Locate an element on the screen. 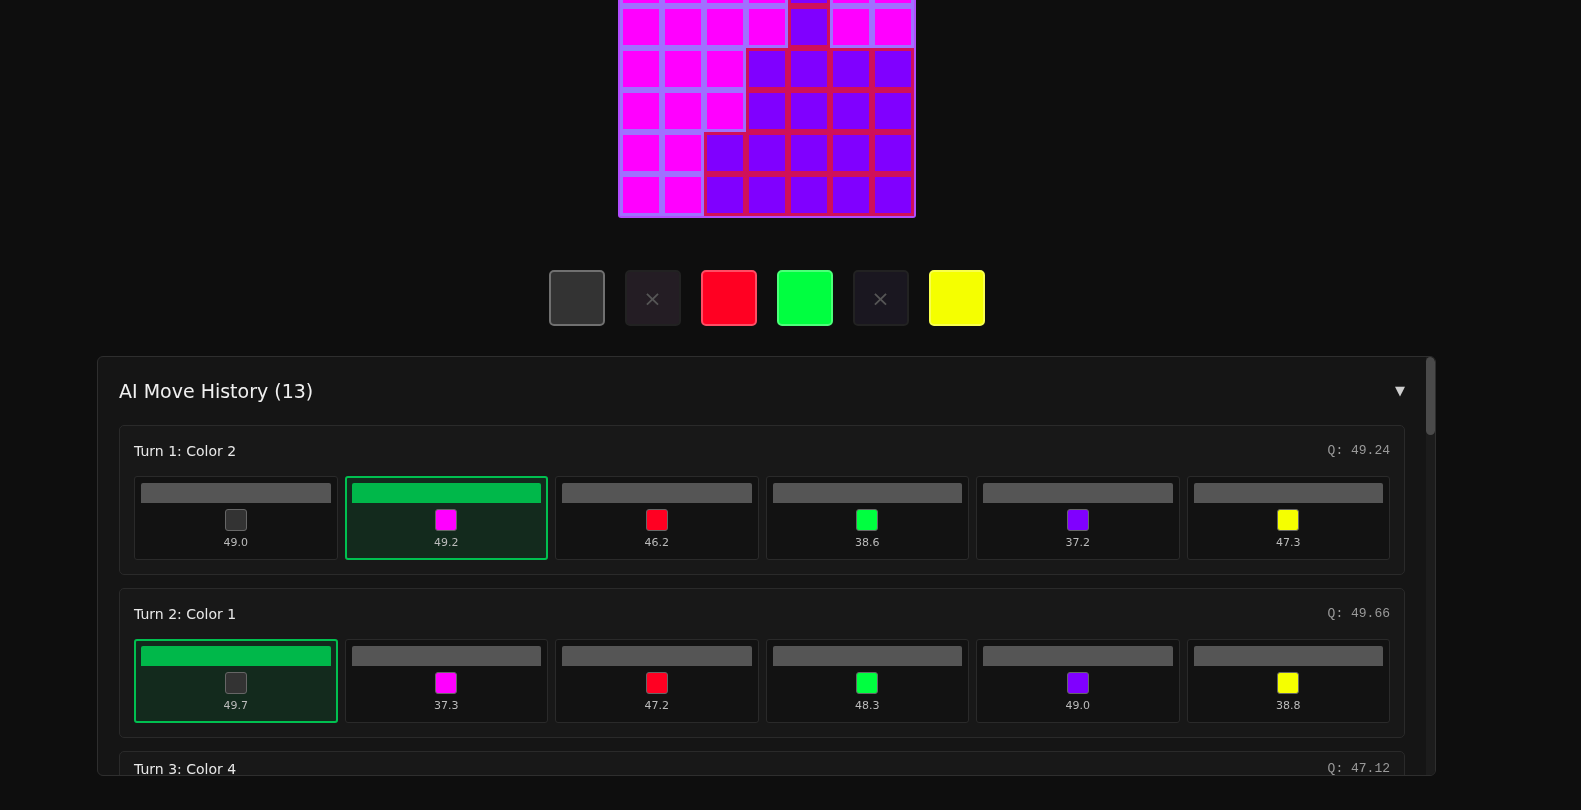 The image size is (1581, 810). scrollbar is located at coordinates (1430, 566).